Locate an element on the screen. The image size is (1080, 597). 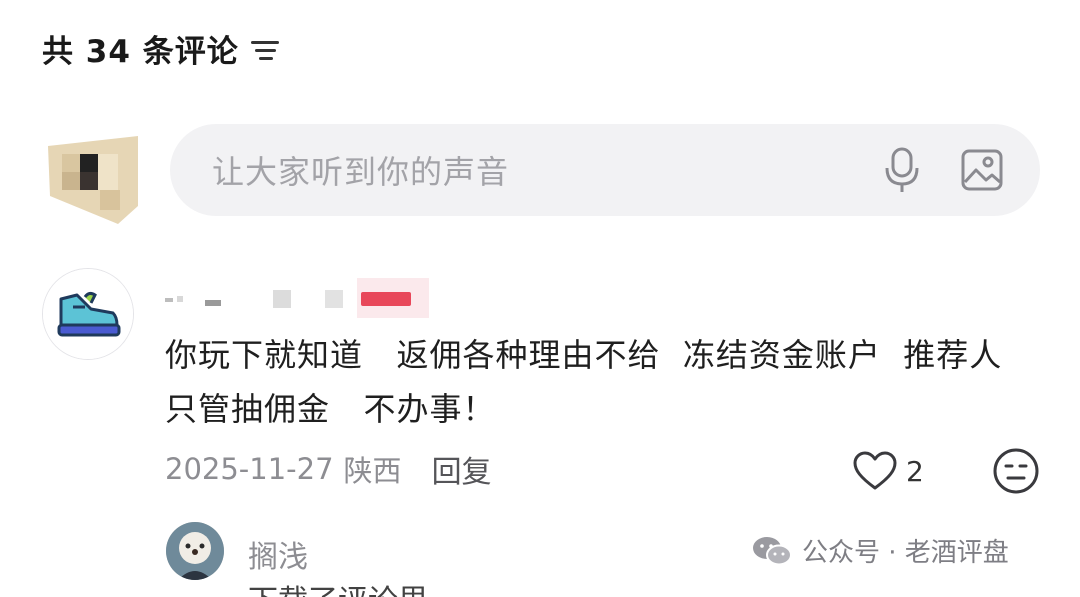
mic-icon is located at coordinates (902, 170).